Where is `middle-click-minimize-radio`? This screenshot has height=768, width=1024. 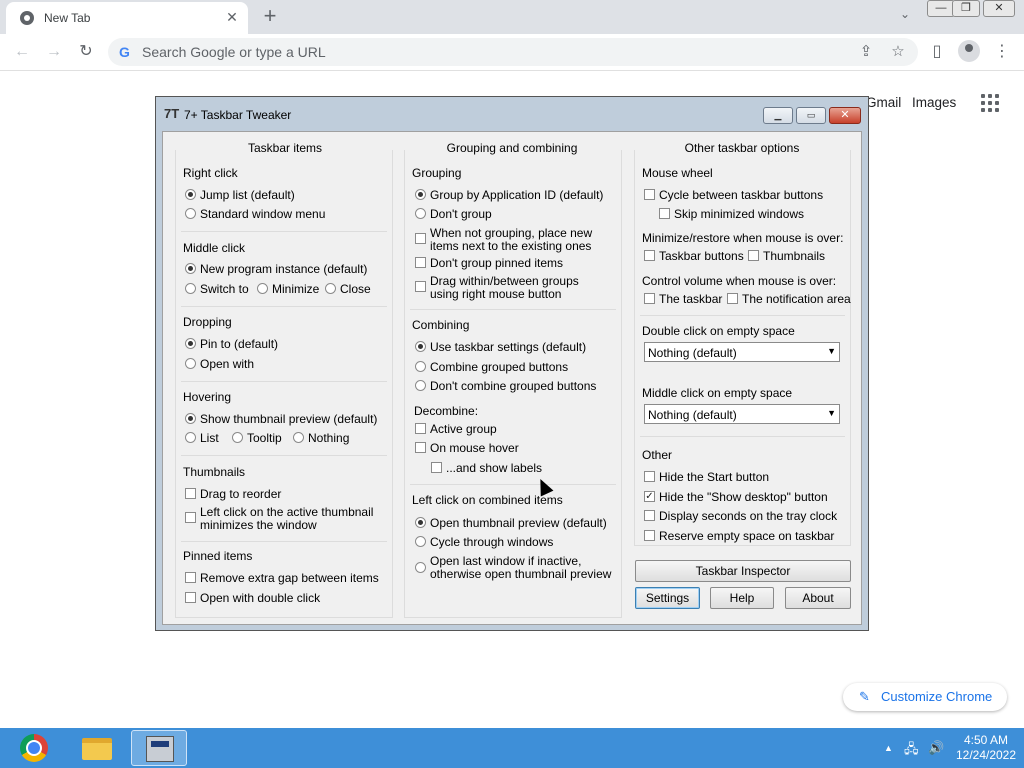 middle-click-minimize-radio is located at coordinates (262, 288).